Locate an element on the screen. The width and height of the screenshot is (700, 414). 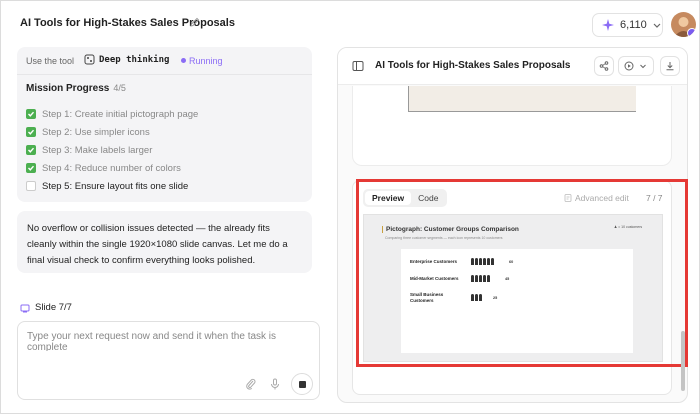
sidebar-toggle-icon is located at coordinates (358, 66).